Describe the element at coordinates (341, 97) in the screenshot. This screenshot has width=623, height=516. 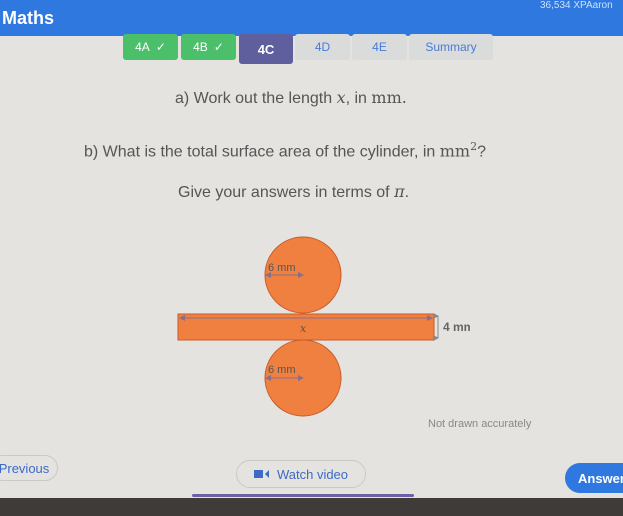
I see `variable: x` at that location.